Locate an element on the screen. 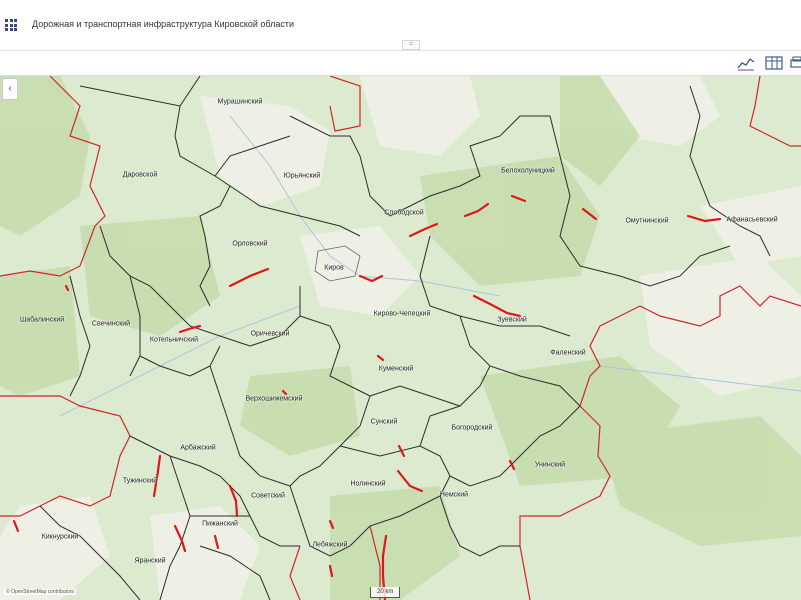 Image resolution: width=801 pixels, height=600 pixels. region-label: Пижанский is located at coordinates (220, 524).